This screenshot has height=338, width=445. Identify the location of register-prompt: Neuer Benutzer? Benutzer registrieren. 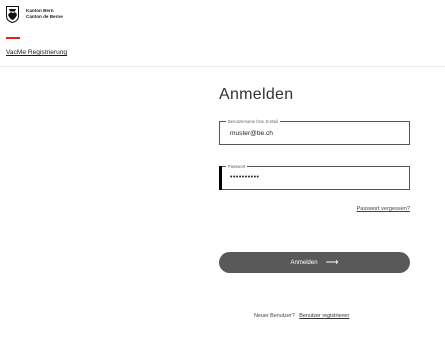
(301, 316).